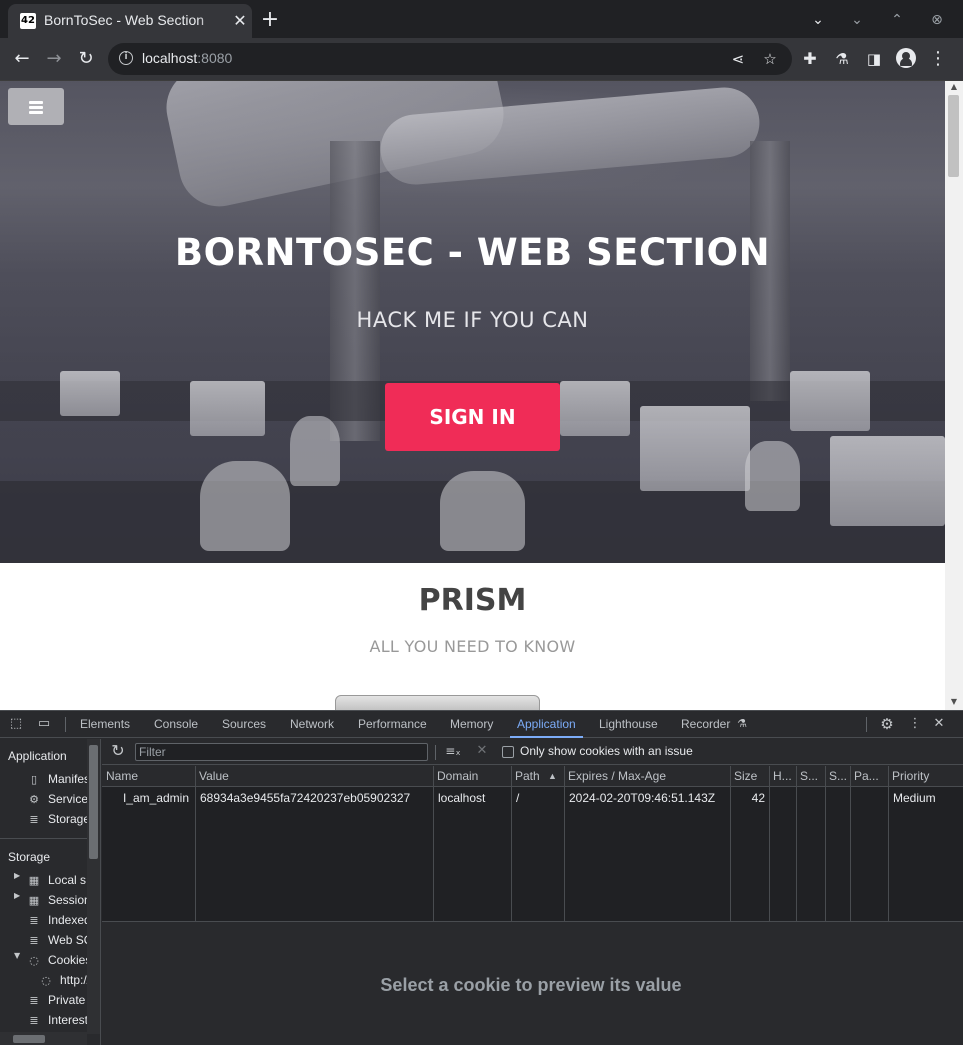  What do you see at coordinates (954, 87) in the screenshot?
I see `scroll-up-icon: ▲` at bounding box center [954, 87].